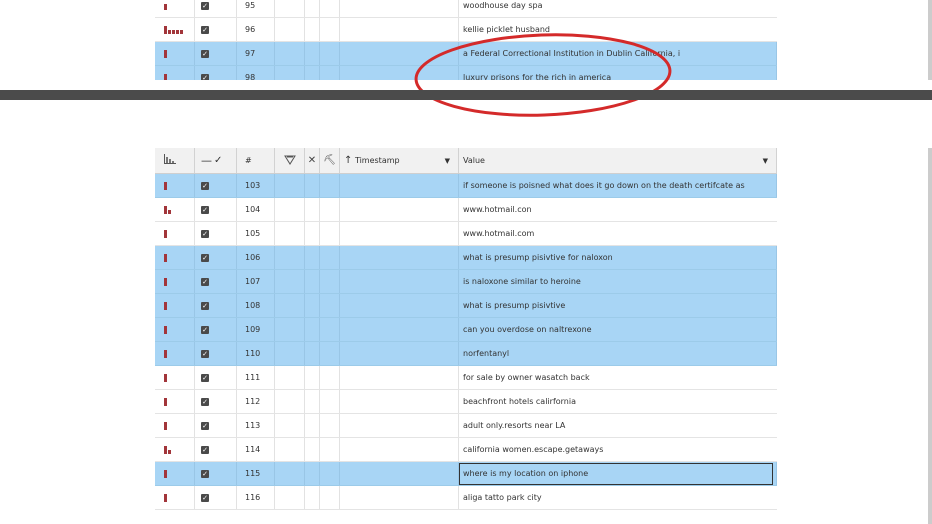 This screenshot has width=932, height=524. What do you see at coordinates (466, 498) in the screenshot?
I see `table-row: ✓ 116 aliga tatto park city` at bounding box center [466, 498].